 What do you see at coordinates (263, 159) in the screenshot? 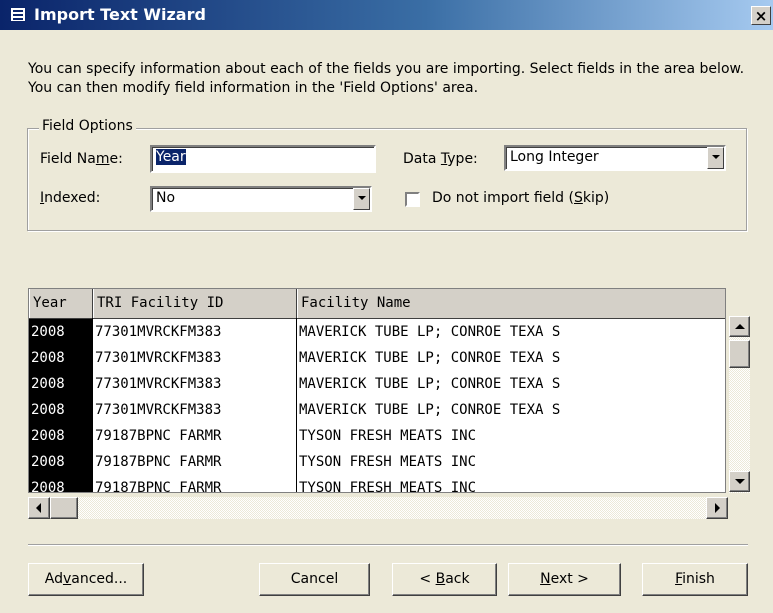
I see `field-name-input: Year` at bounding box center [263, 159].